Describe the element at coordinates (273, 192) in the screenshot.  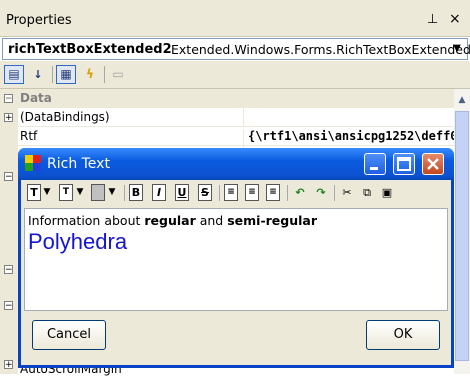
I see `align-right-icon: ≡` at that location.